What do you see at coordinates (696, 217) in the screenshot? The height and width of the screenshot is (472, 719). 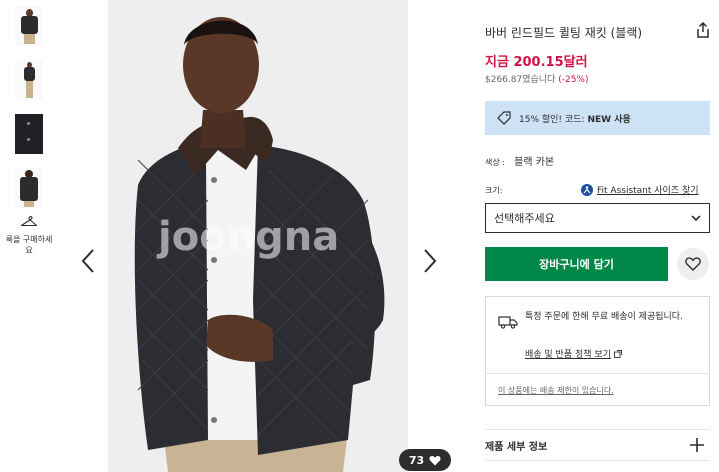 I see `chevron-down-icon` at bounding box center [696, 217].